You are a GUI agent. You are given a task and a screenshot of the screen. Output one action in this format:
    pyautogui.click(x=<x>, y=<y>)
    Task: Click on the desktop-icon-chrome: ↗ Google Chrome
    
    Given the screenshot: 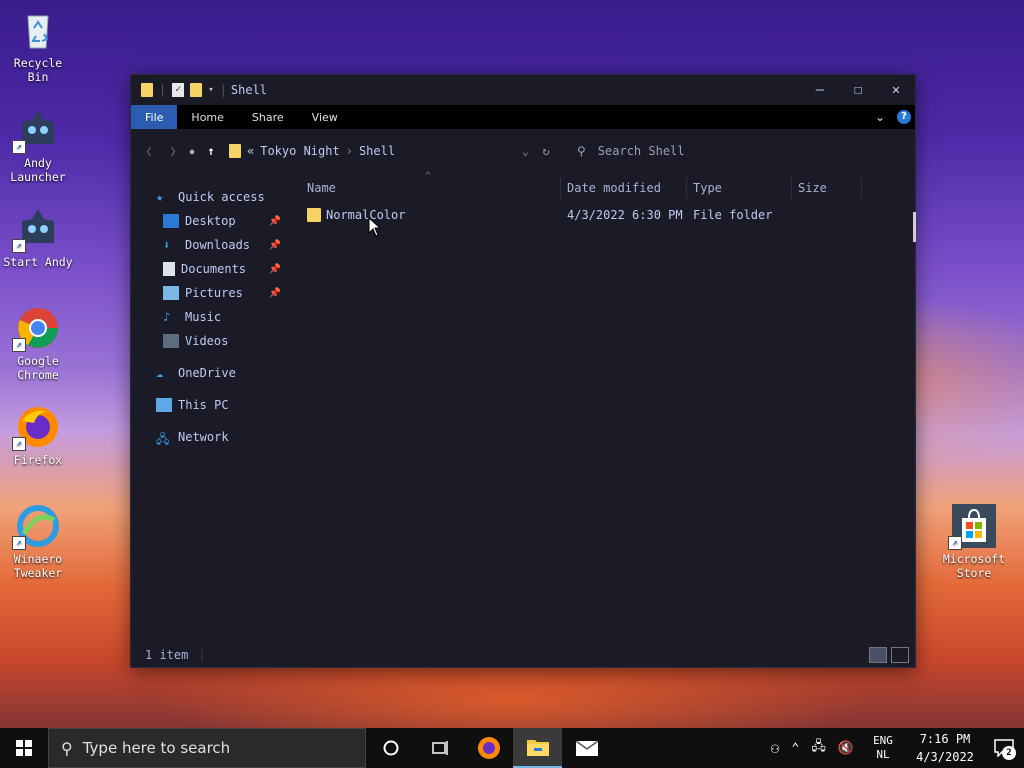 What is the action you would take?
    pyautogui.click(x=38, y=344)
    